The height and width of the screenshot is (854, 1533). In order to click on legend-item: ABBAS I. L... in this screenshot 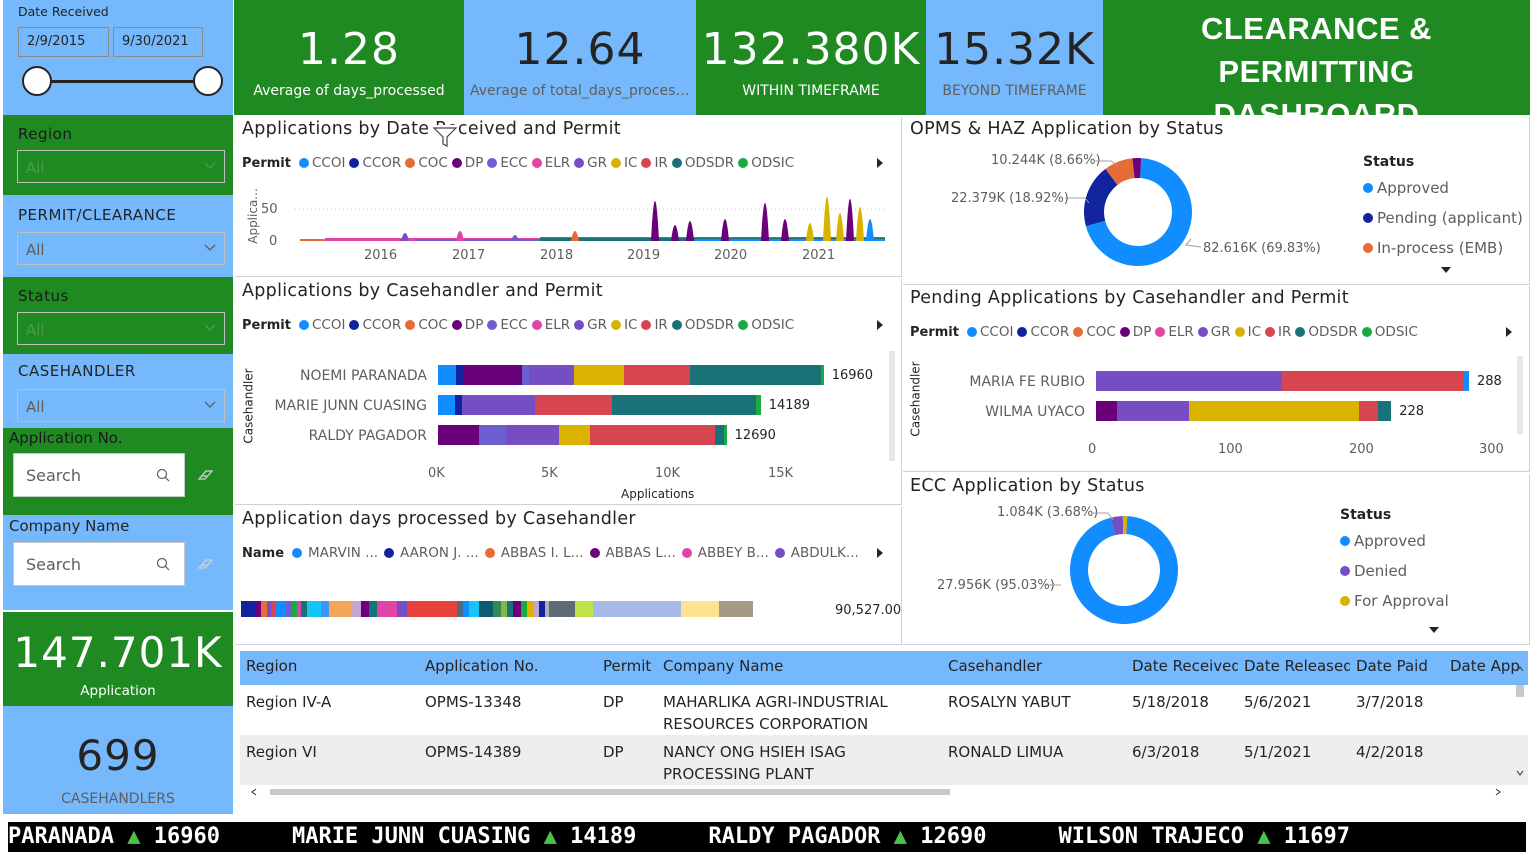, I will do `click(534, 553)`.